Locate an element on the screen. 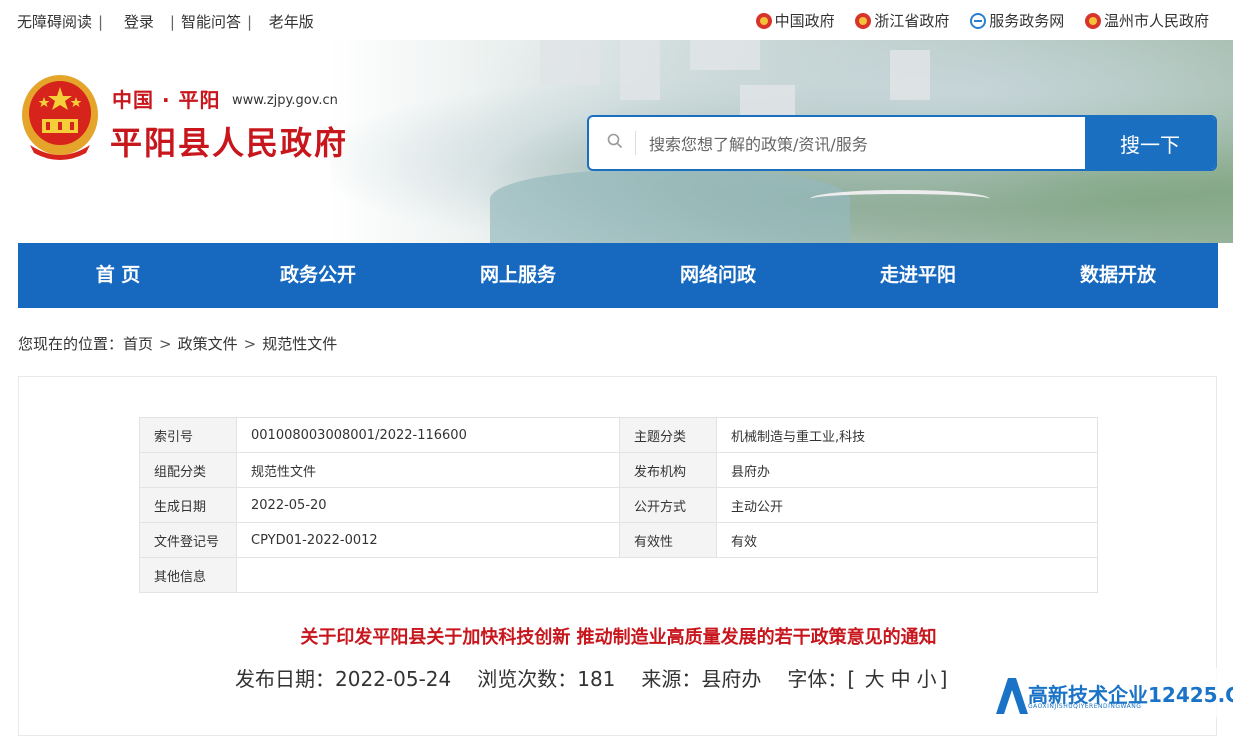  main-navigation: 首 页 政务公开 网上服务 网络问政 走进平阳 数据开放 is located at coordinates (618, 275).